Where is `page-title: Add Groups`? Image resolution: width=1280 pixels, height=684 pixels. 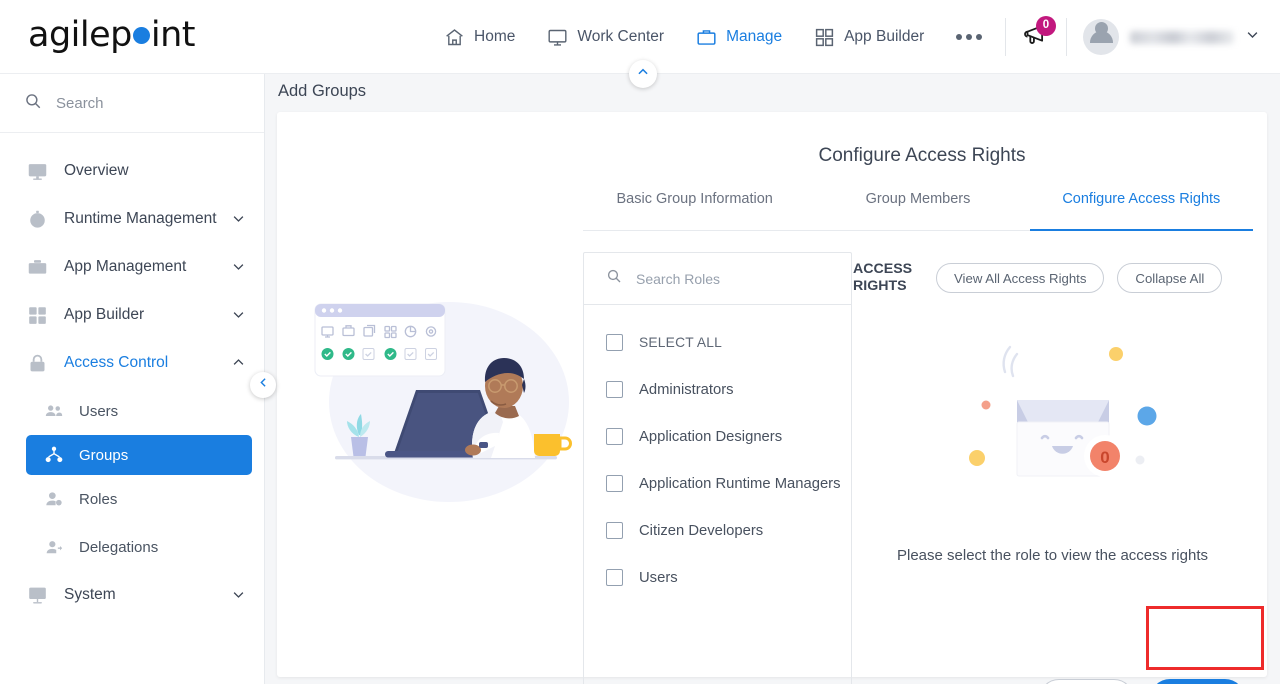
page-title: Add Groups is located at coordinates (322, 91).